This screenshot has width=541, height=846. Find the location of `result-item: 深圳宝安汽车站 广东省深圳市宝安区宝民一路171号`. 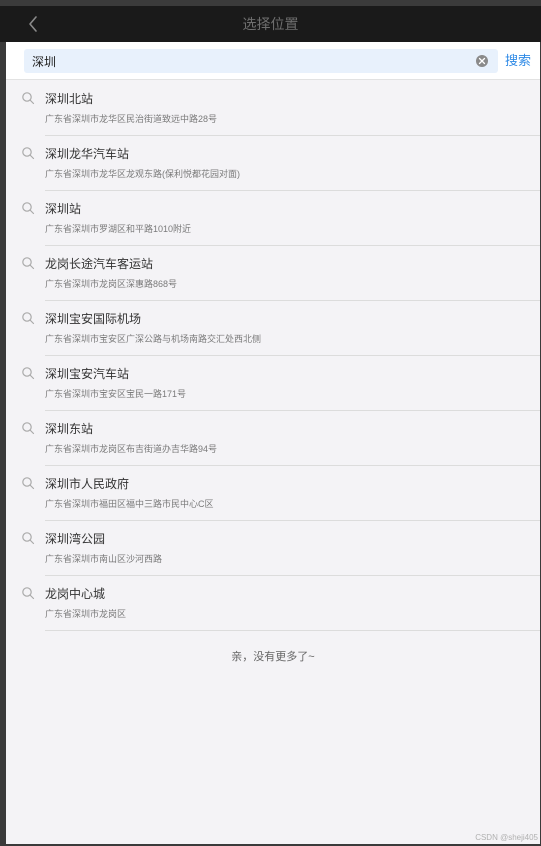

result-item: 深圳宝安汽车站 广东省深圳市宝安区宝民一路171号 is located at coordinates (273, 383).